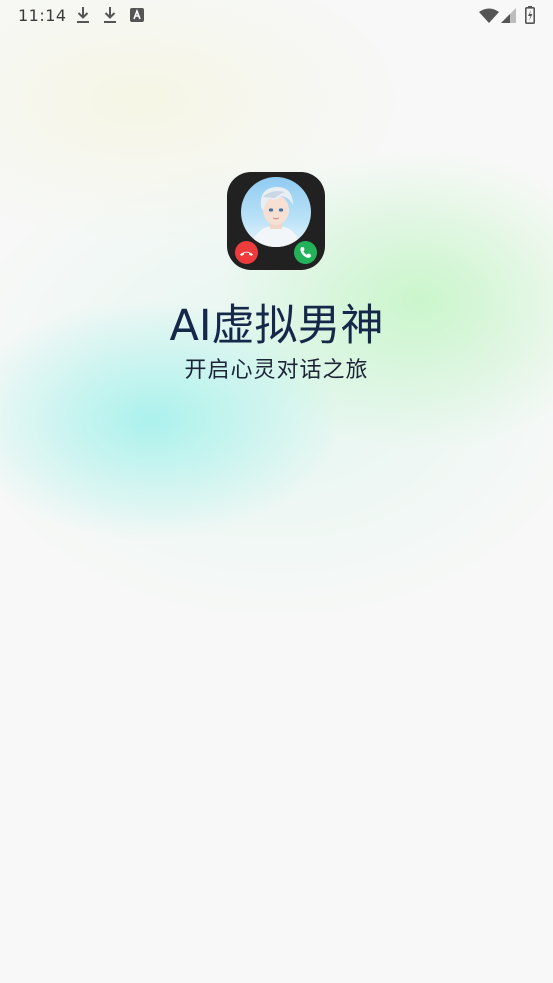 The image size is (553, 983). What do you see at coordinates (246, 252) in the screenshot?
I see `decline-call-icon` at bounding box center [246, 252].